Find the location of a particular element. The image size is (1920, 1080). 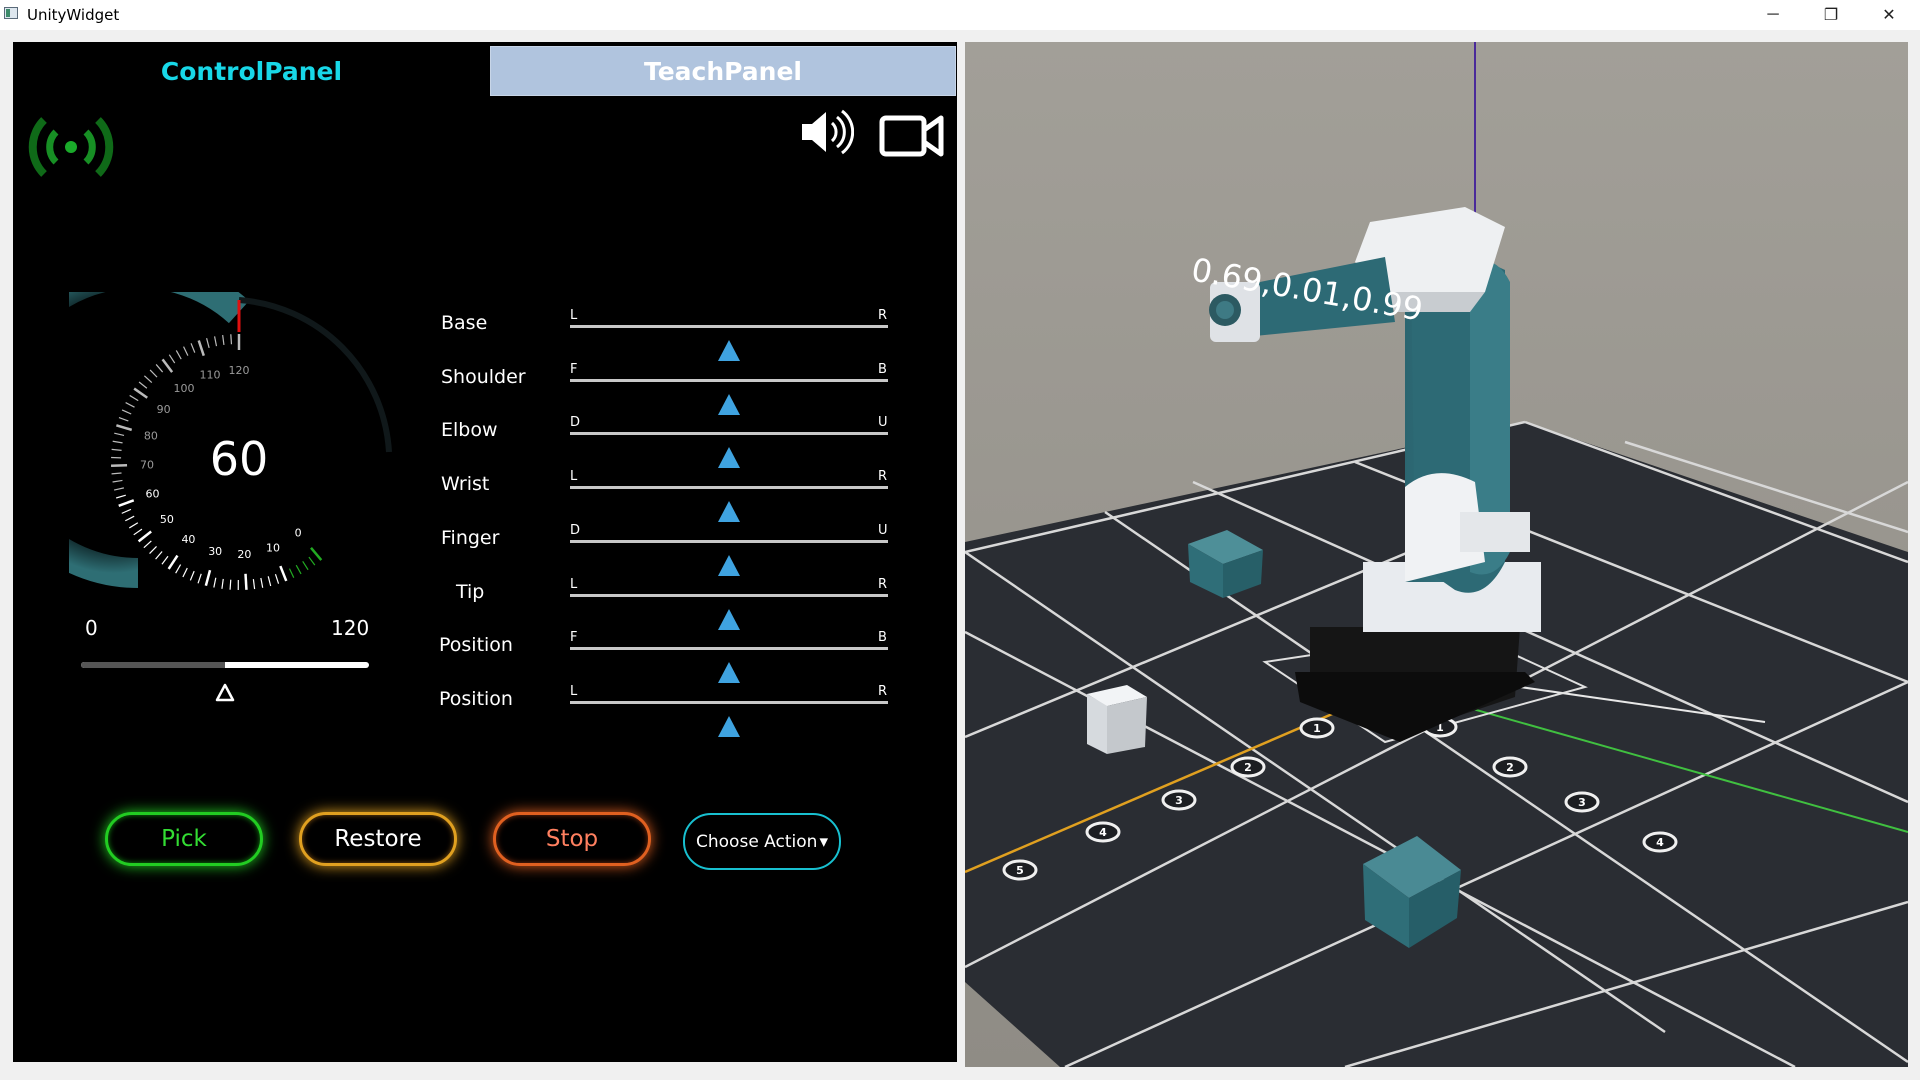

gauge-value: 60 is located at coordinates (239, 459).